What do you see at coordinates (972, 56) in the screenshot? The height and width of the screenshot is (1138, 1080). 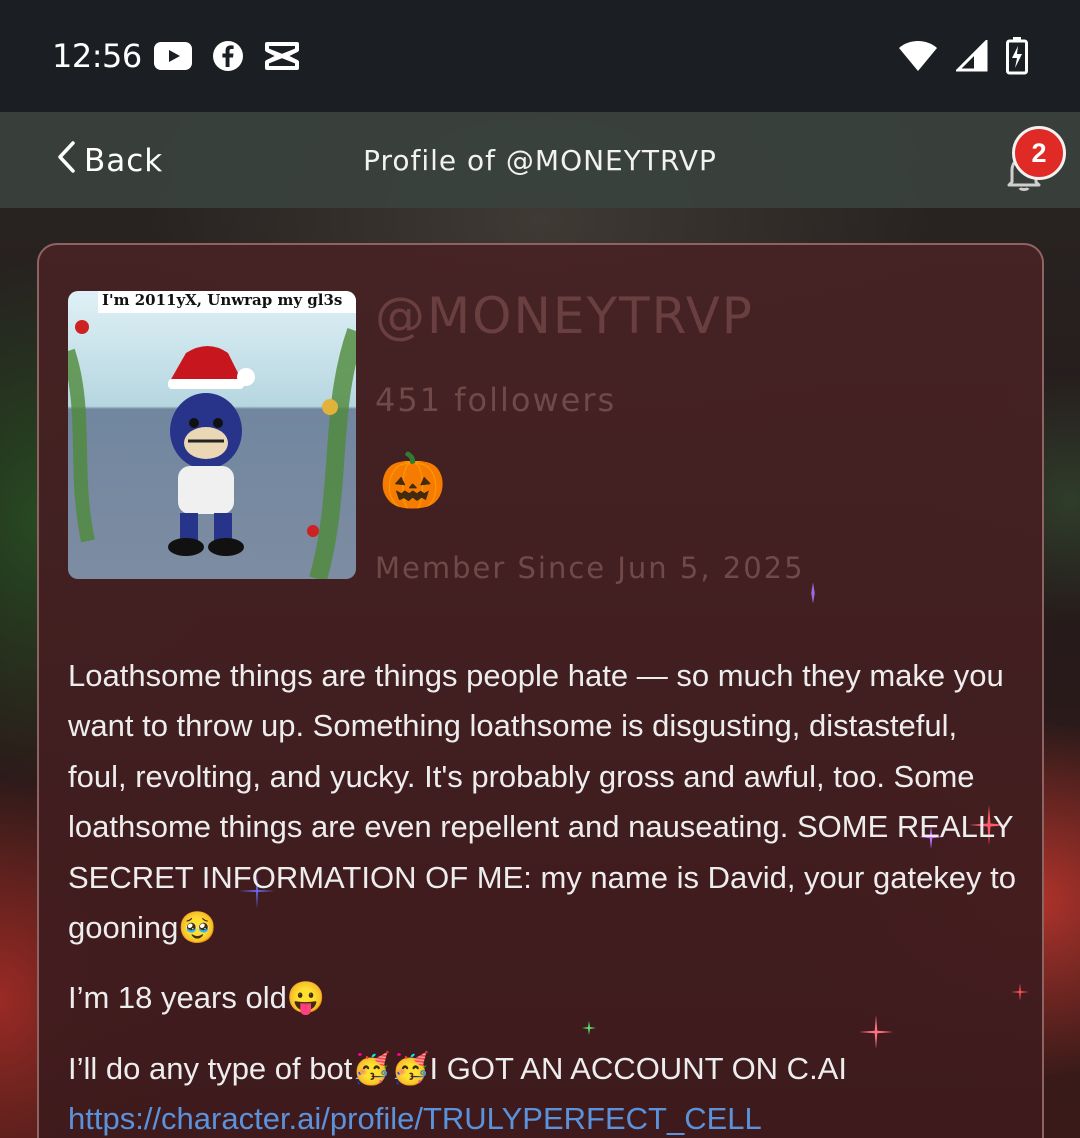 I see `signal-icon` at bounding box center [972, 56].